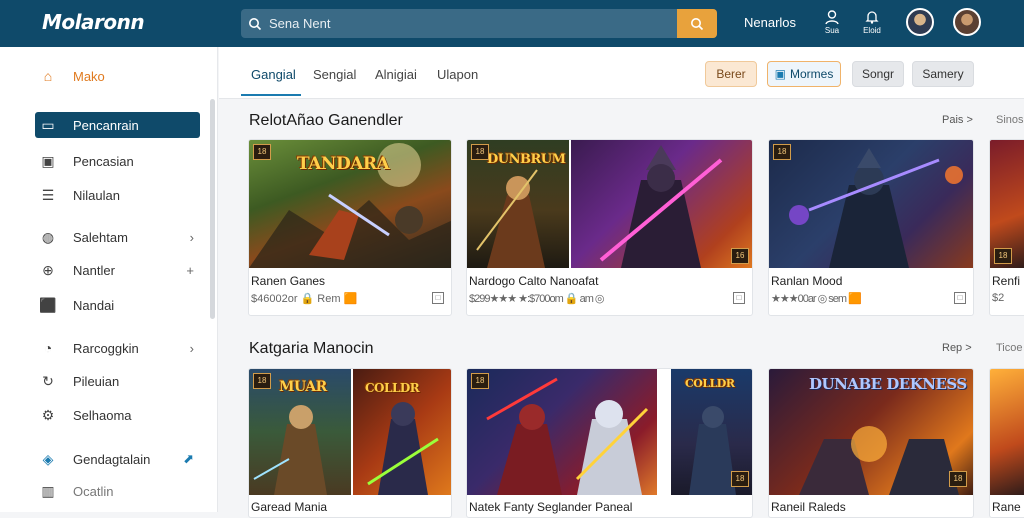 The height and width of the screenshot is (518, 1024). I want to click on top-bar: Molaronn Sena Nent Nenarlos Sua Eloid, so click(512, 23).